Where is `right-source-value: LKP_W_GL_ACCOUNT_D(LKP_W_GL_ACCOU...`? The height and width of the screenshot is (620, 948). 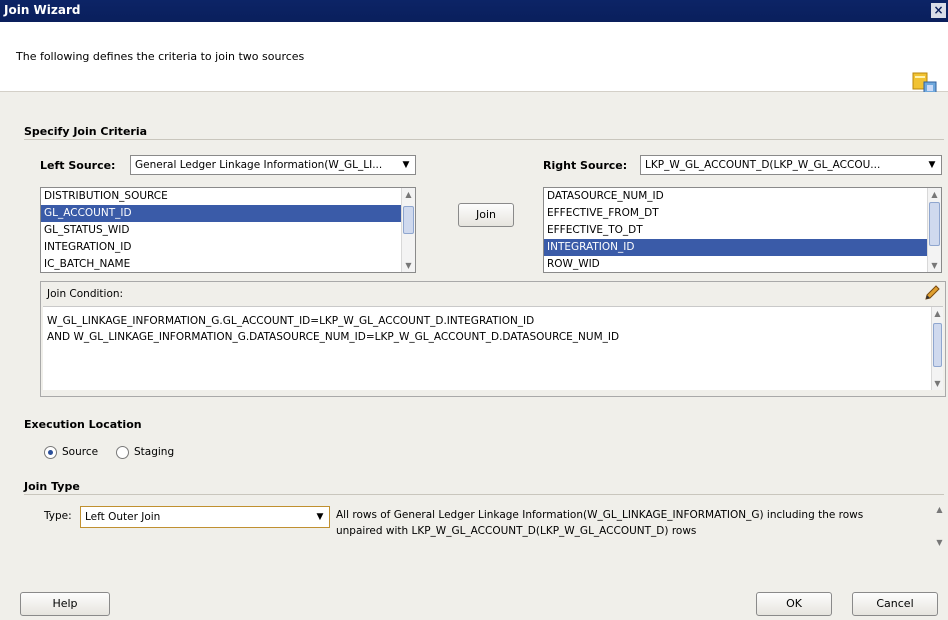
right-source-value: LKP_W_GL_ACCOUNT_D(LKP_W_GL_ACCOU... is located at coordinates (763, 165).